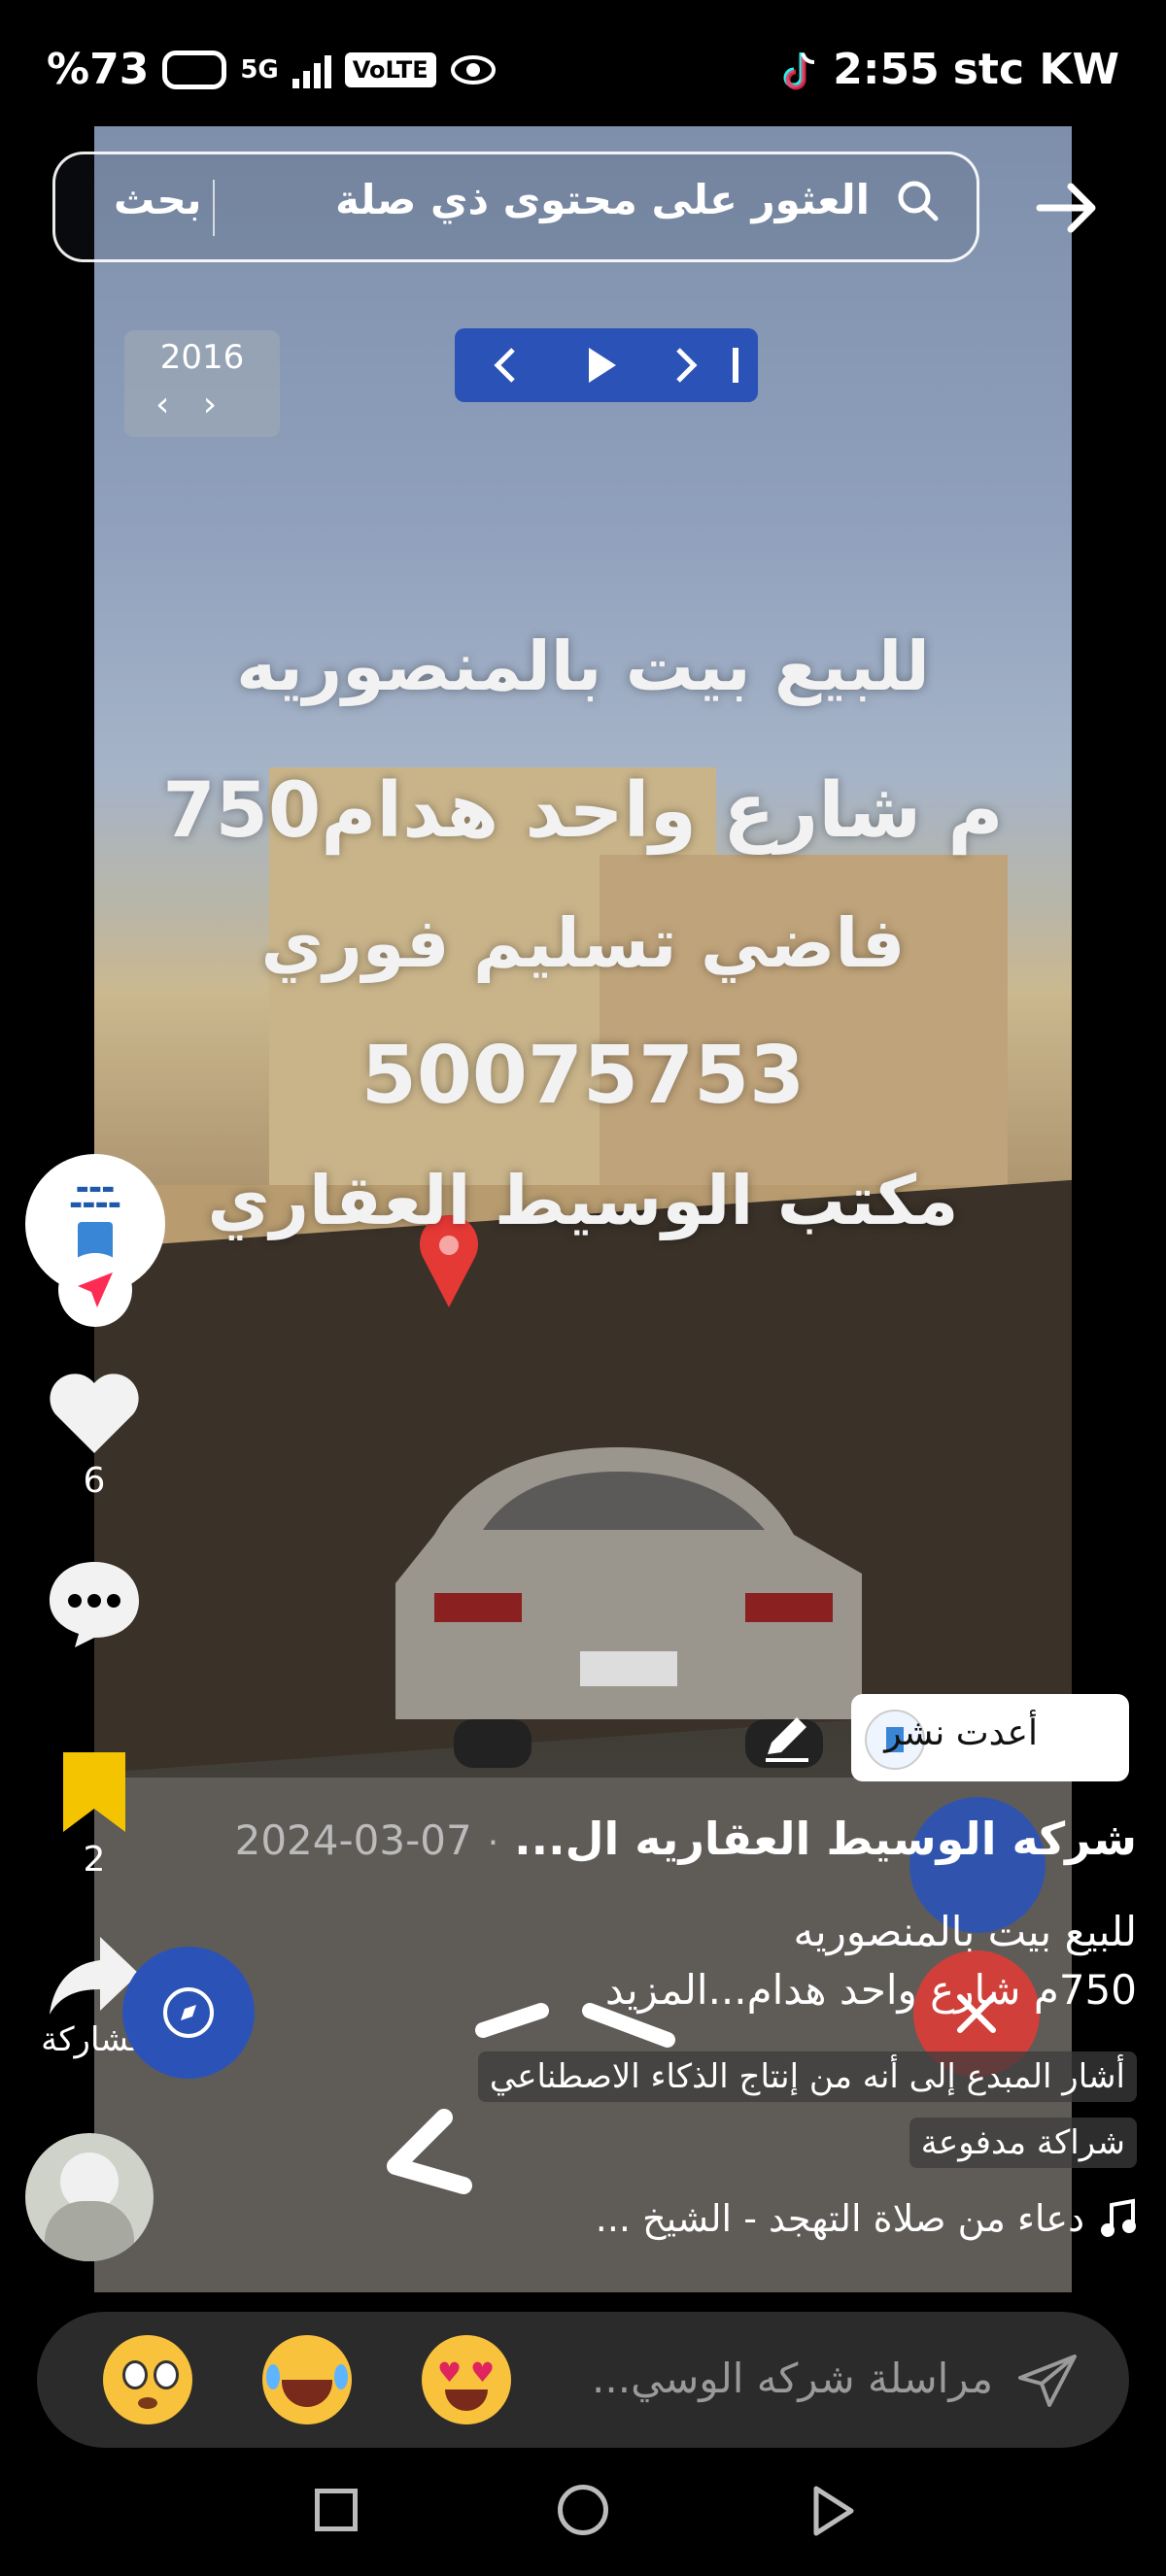 The height and width of the screenshot is (2576, 1166). I want to click on avatar-body, so click(89, 2231).